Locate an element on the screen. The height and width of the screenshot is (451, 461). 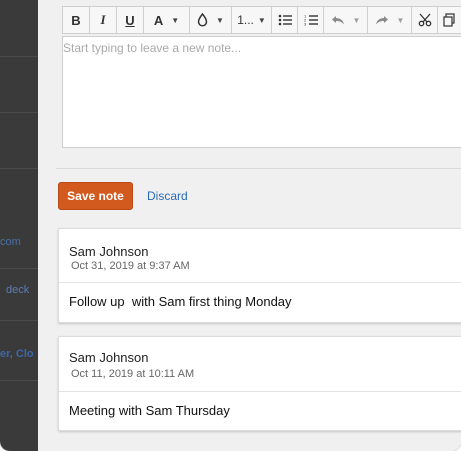
bulleted-list-button is located at coordinates (285, 20).